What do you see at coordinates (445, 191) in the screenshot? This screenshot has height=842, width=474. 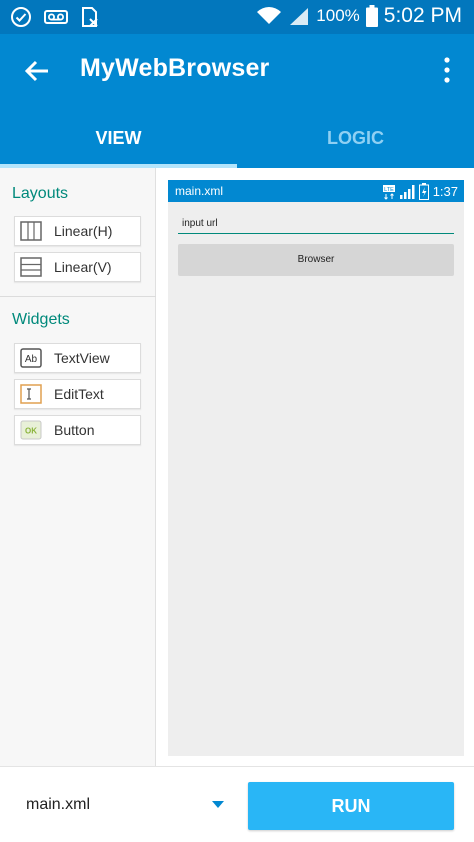 I see `device-time: 1:37` at bounding box center [445, 191].